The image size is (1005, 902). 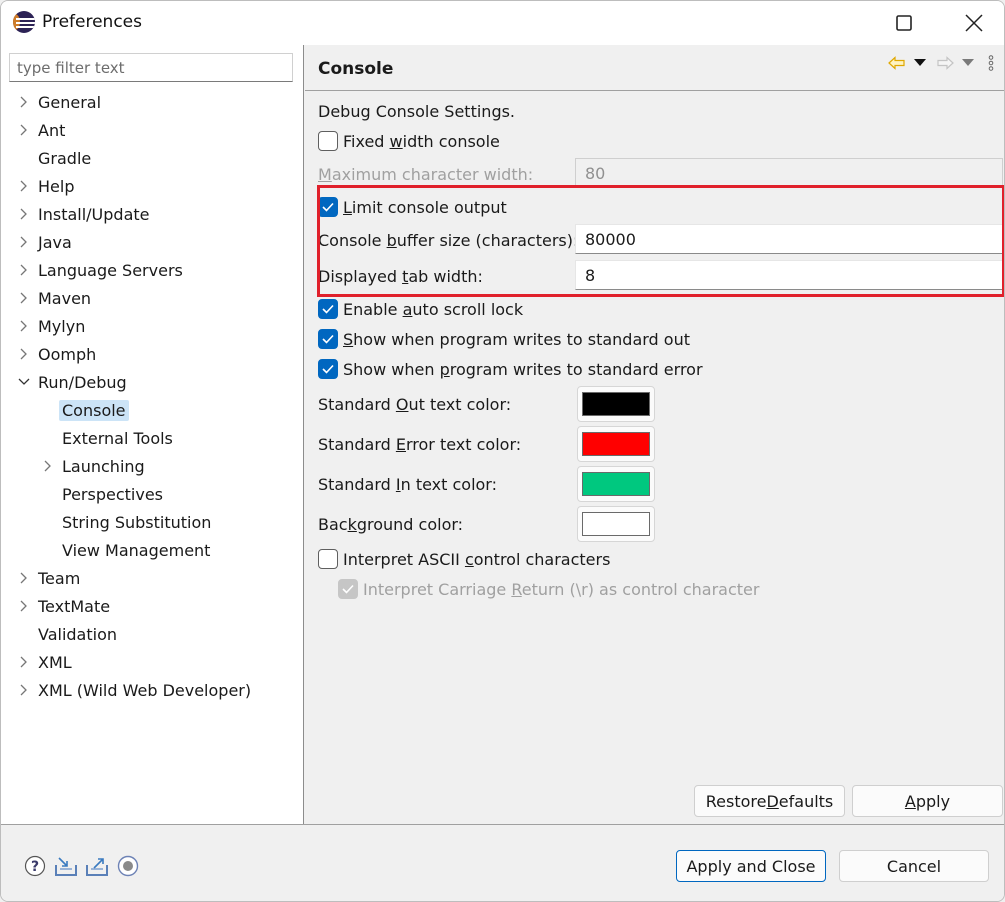 I want to click on tree-item-perspectives: Perspectives, so click(x=151, y=494).